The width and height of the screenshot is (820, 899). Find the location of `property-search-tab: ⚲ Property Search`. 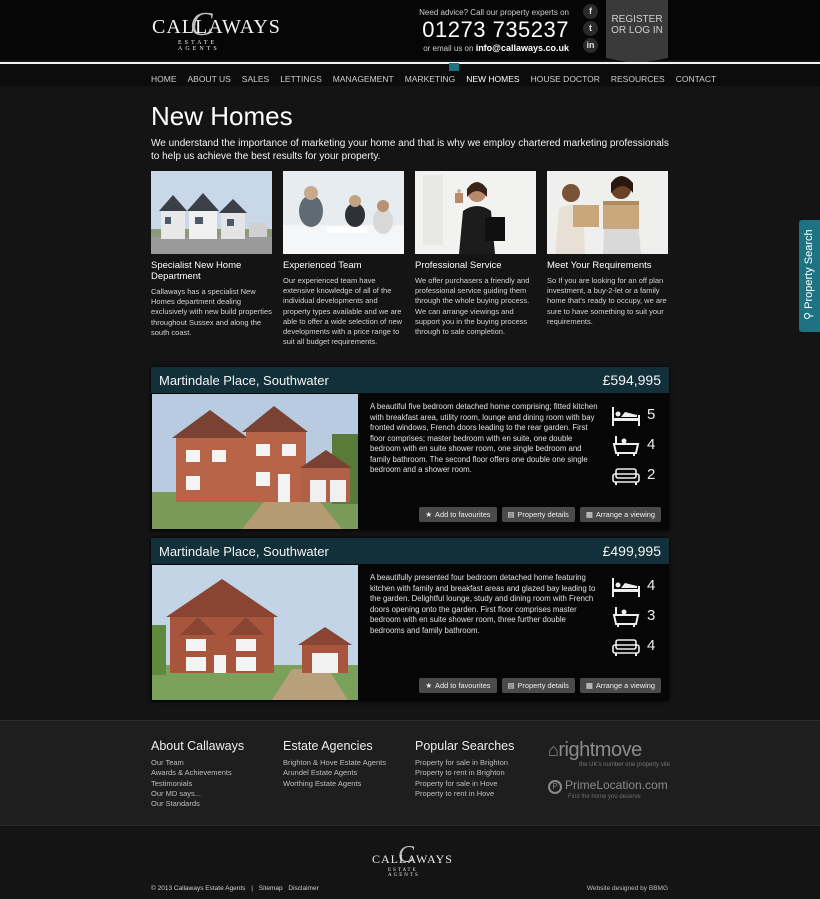

property-search-tab: ⚲ Property Search is located at coordinates (809, 276).